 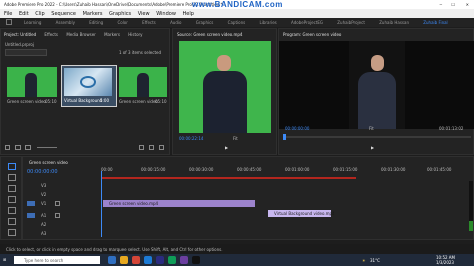 What do you see at coordinates (453, 4) in the screenshot?
I see `maximize-icon: ☐` at bounding box center [453, 4].